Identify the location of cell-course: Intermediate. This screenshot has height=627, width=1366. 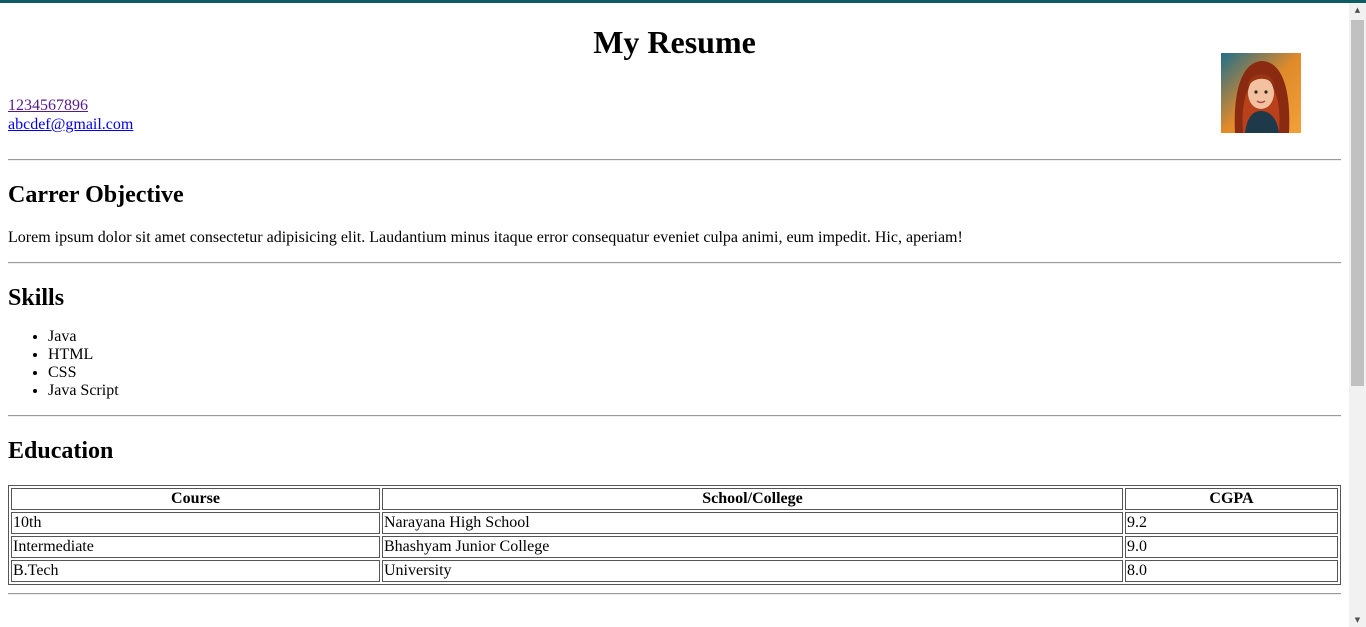
(195, 547).